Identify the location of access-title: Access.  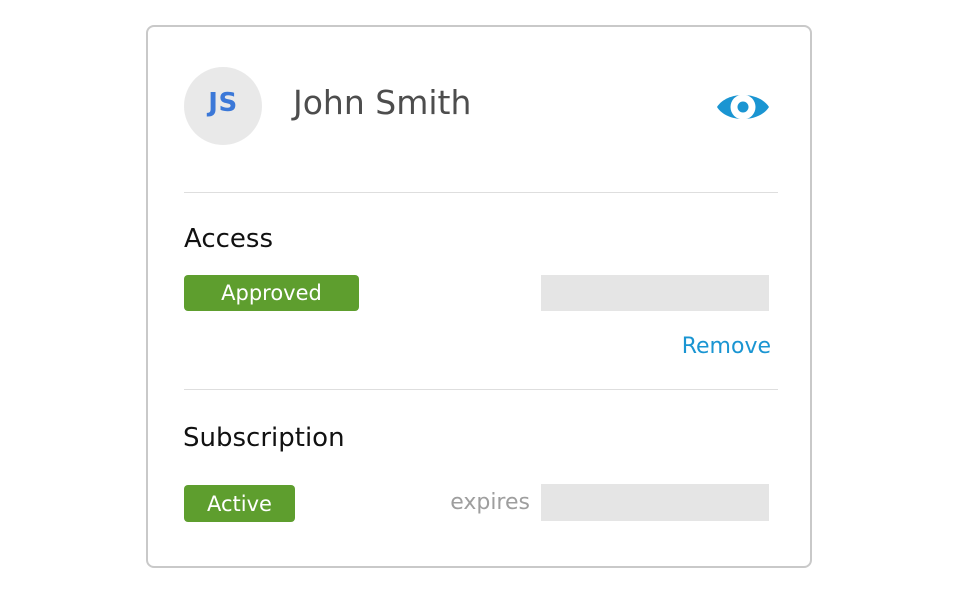
(229, 239).